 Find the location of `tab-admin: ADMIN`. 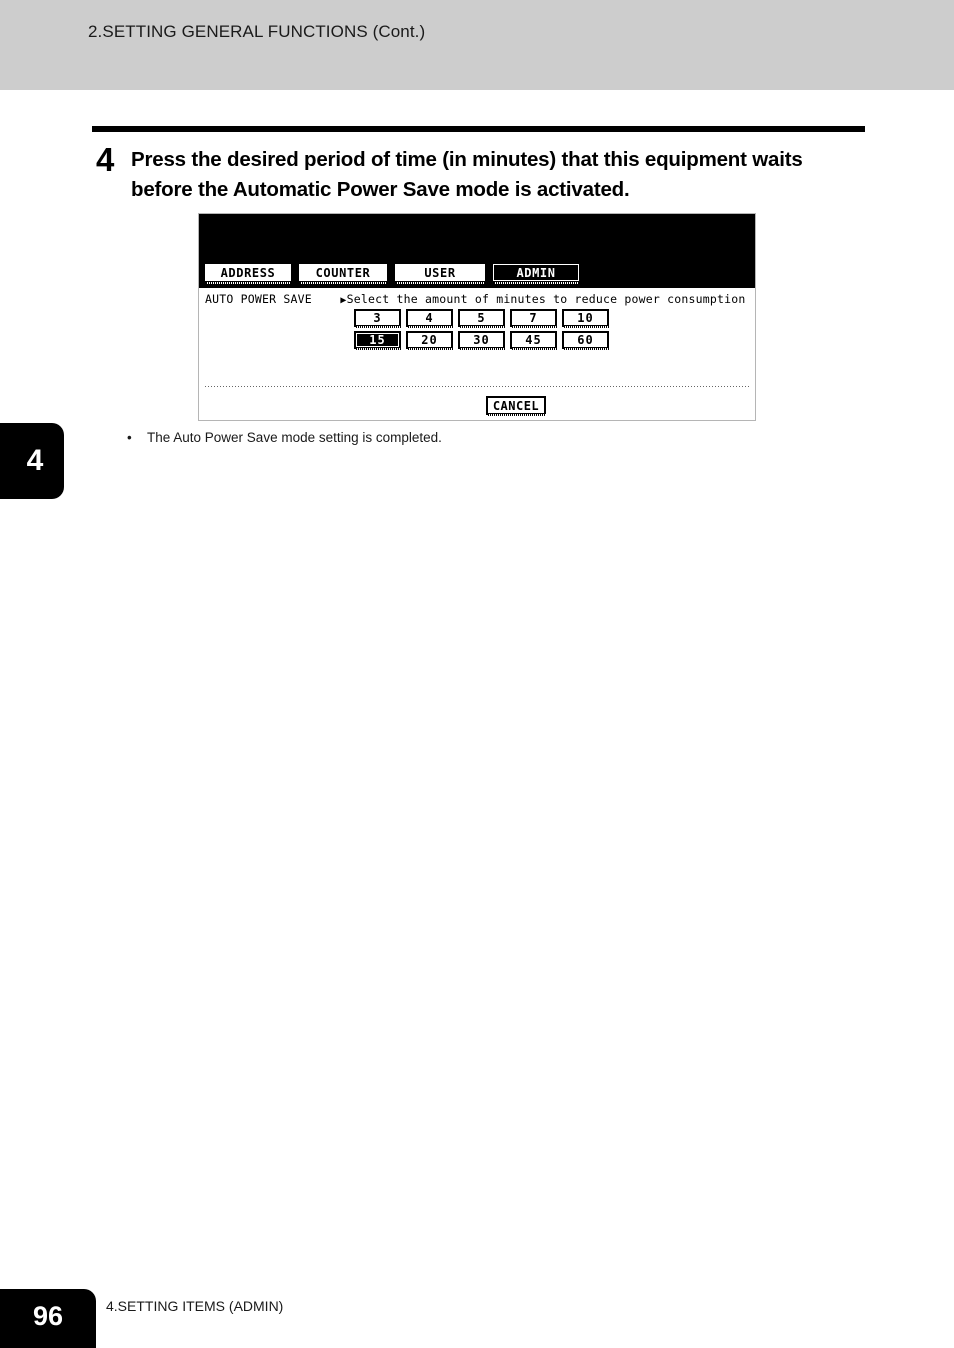

tab-admin: ADMIN is located at coordinates (536, 273).